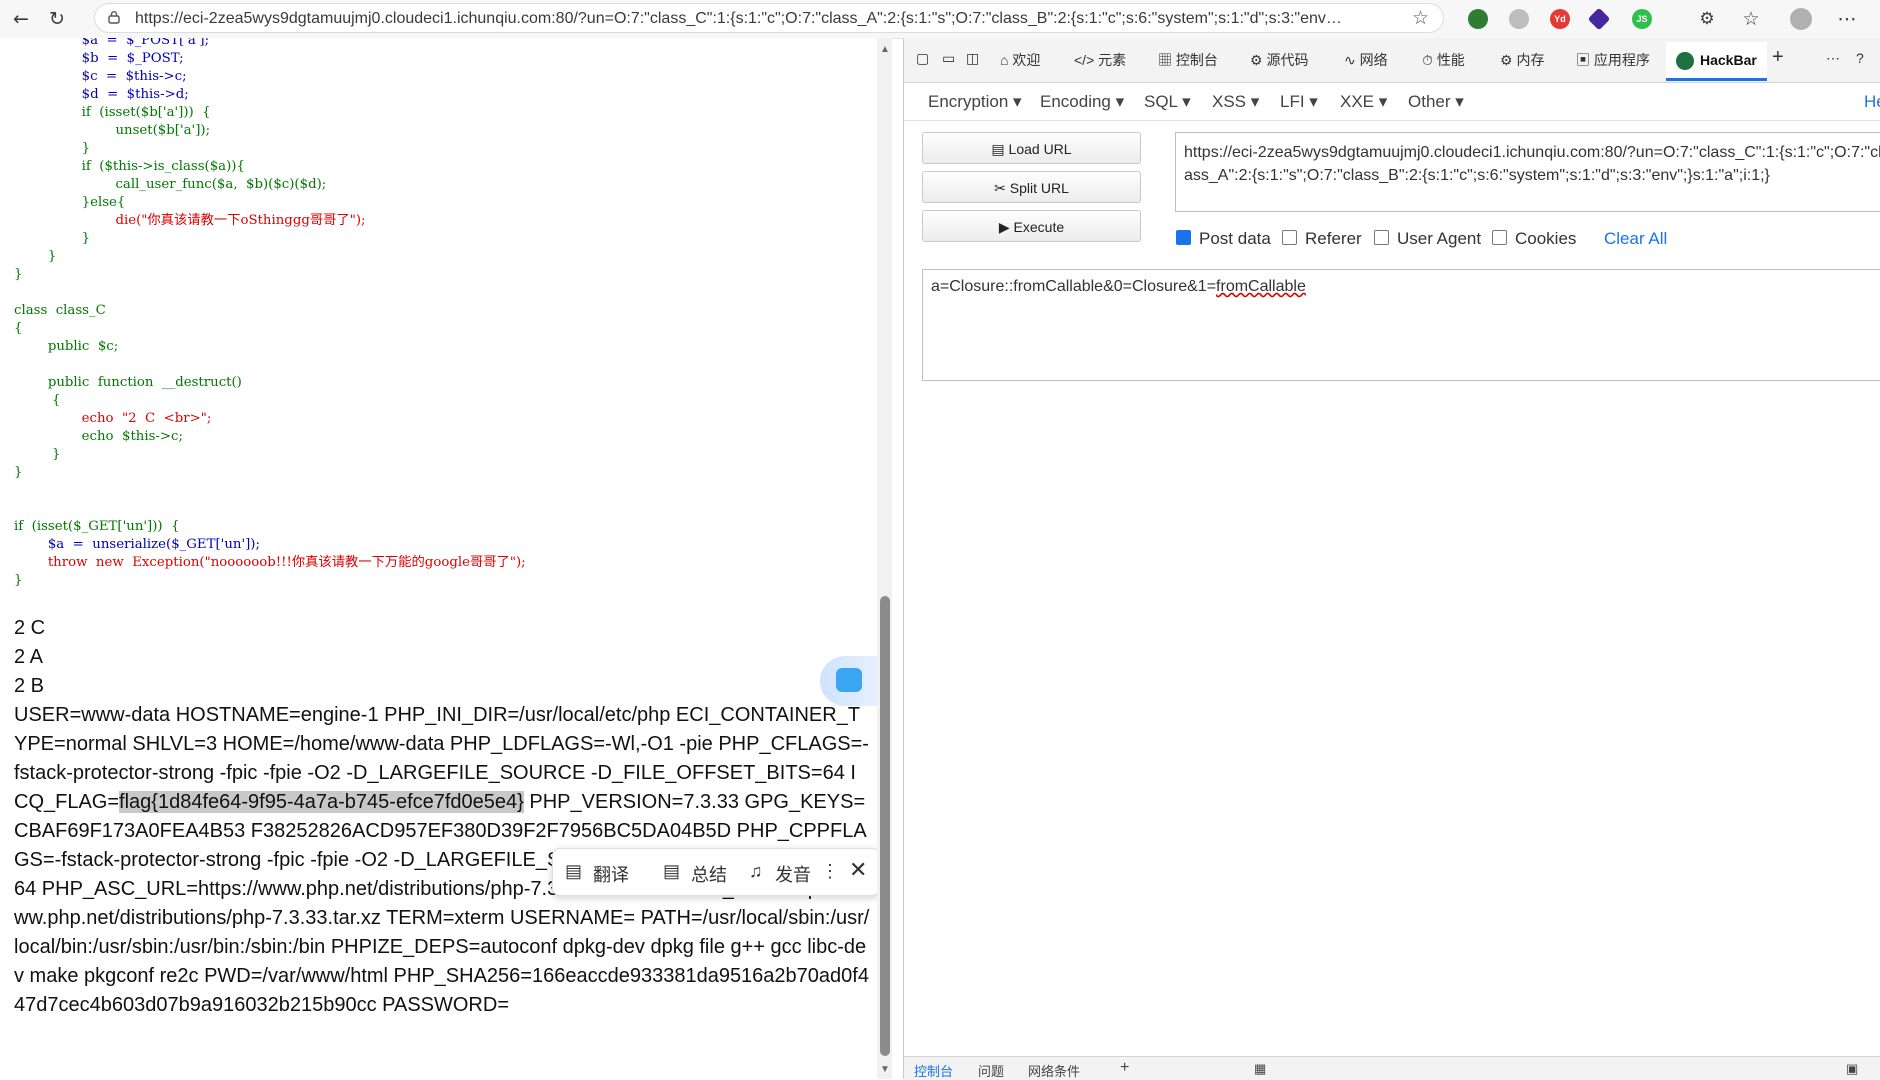 The image size is (1880, 1080). Describe the element at coordinates (1322, 239) in the screenshot. I see `referer-checkbox: Referer` at that location.